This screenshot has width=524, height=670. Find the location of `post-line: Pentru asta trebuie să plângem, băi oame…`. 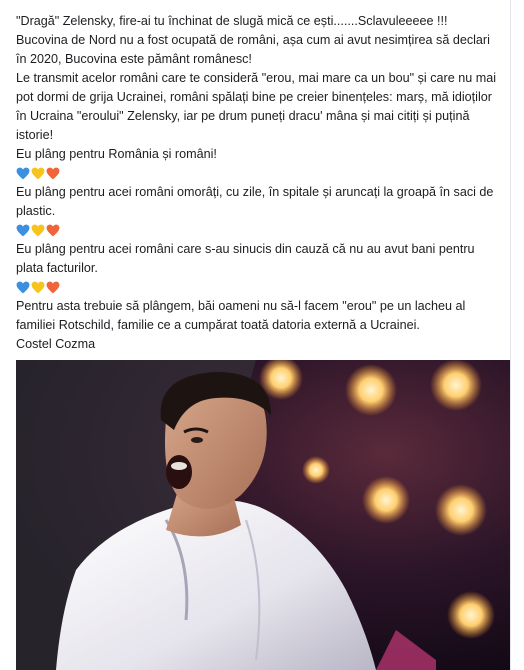

post-line: Pentru asta trebuie să plângem, băi oame… is located at coordinates (241, 306).